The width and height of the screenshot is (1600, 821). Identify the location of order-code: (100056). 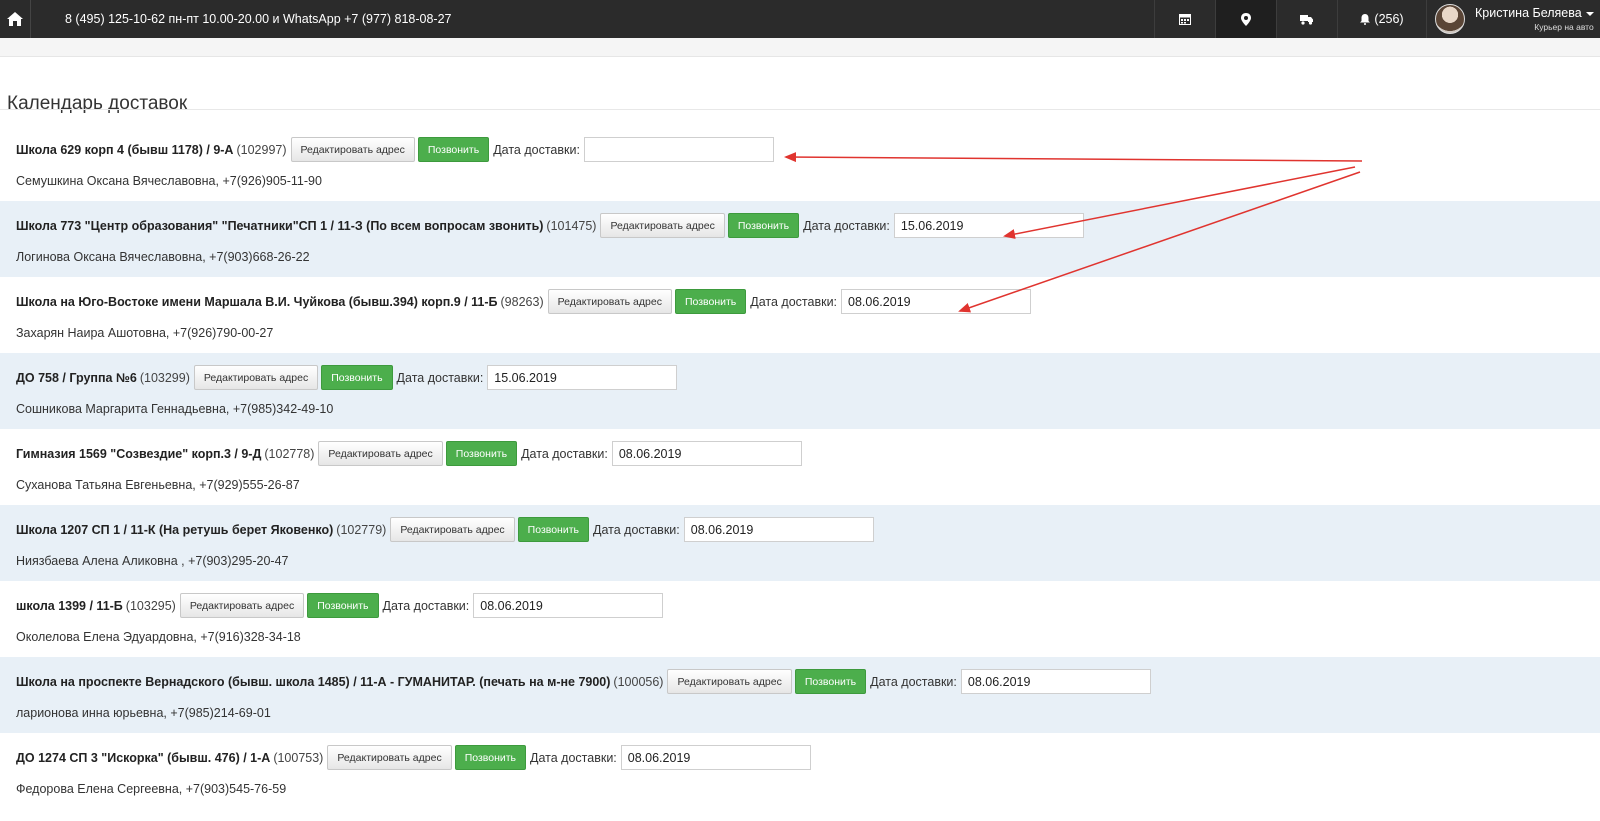
(638, 681).